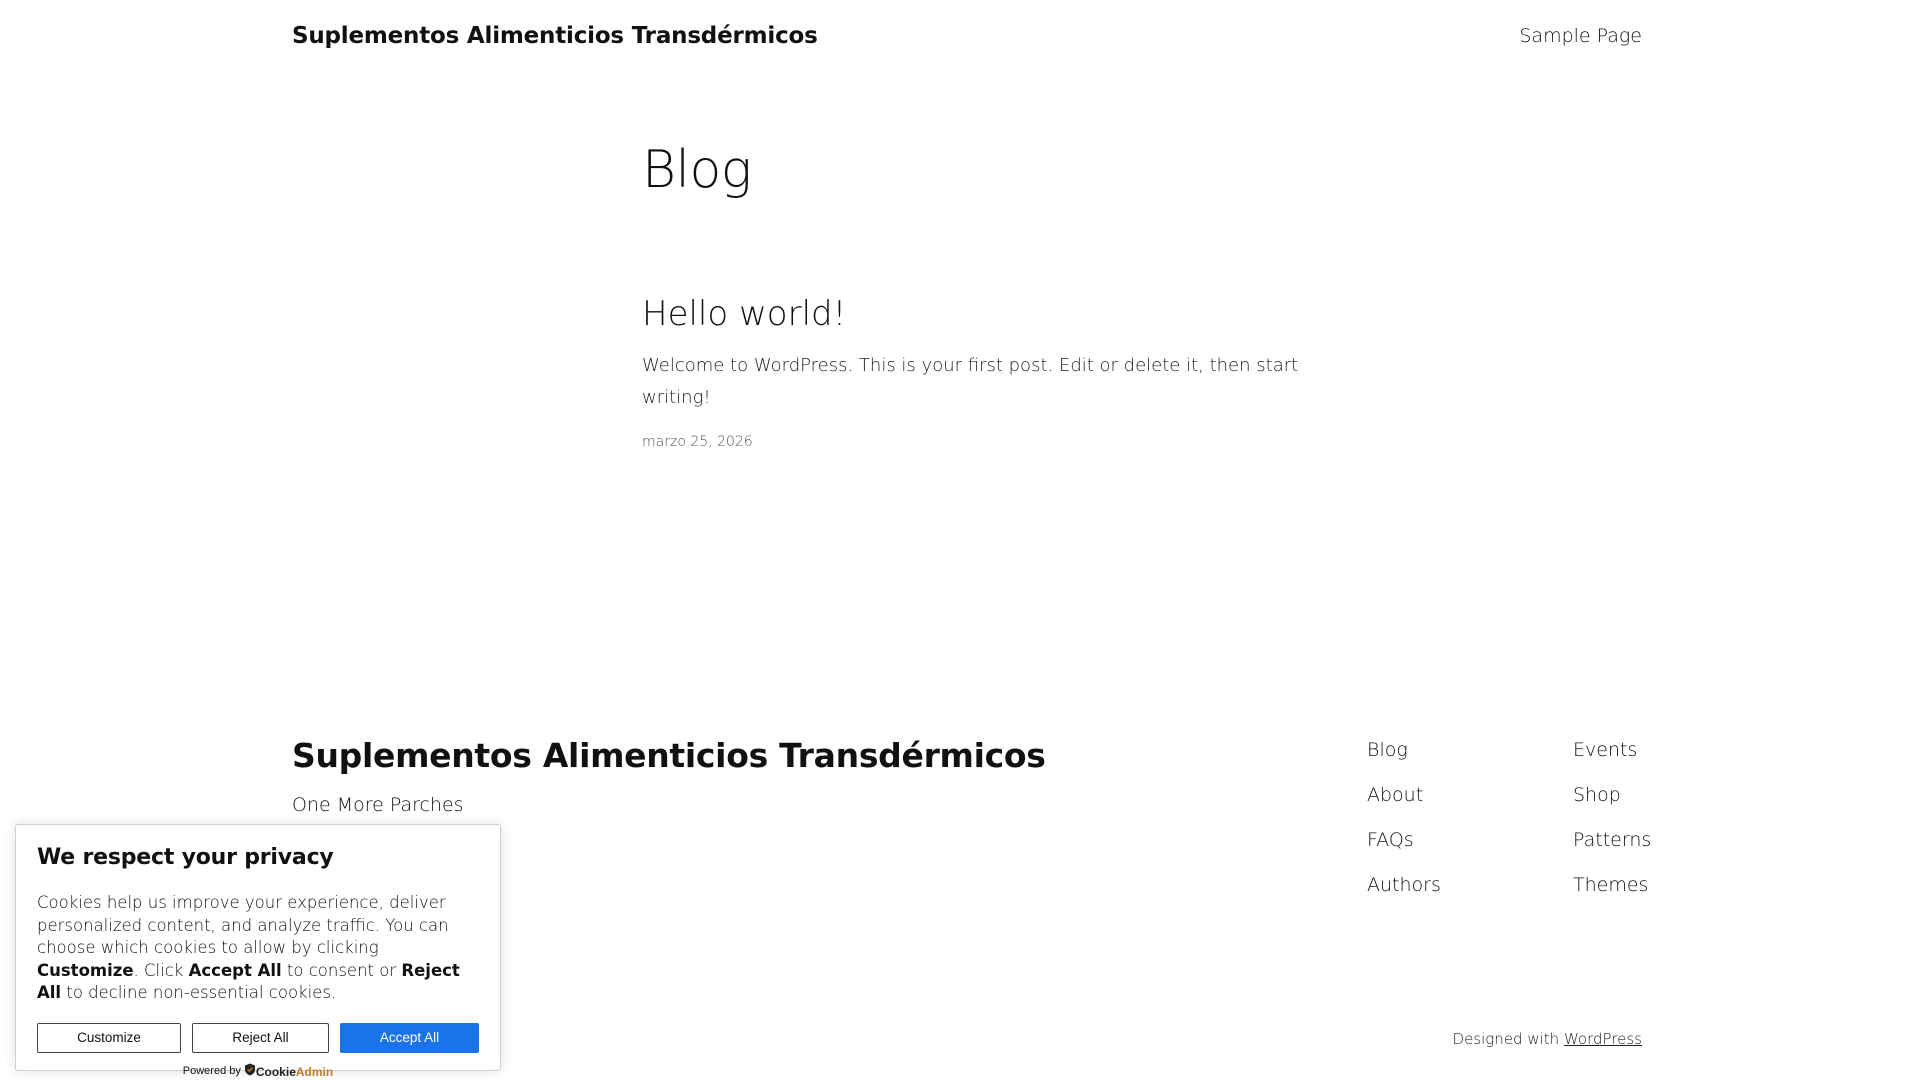  What do you see at coordinates (1404, 887) in the screenshot?
I see `footer-nav-authors: Authors` at bounding box center [1404, 887].